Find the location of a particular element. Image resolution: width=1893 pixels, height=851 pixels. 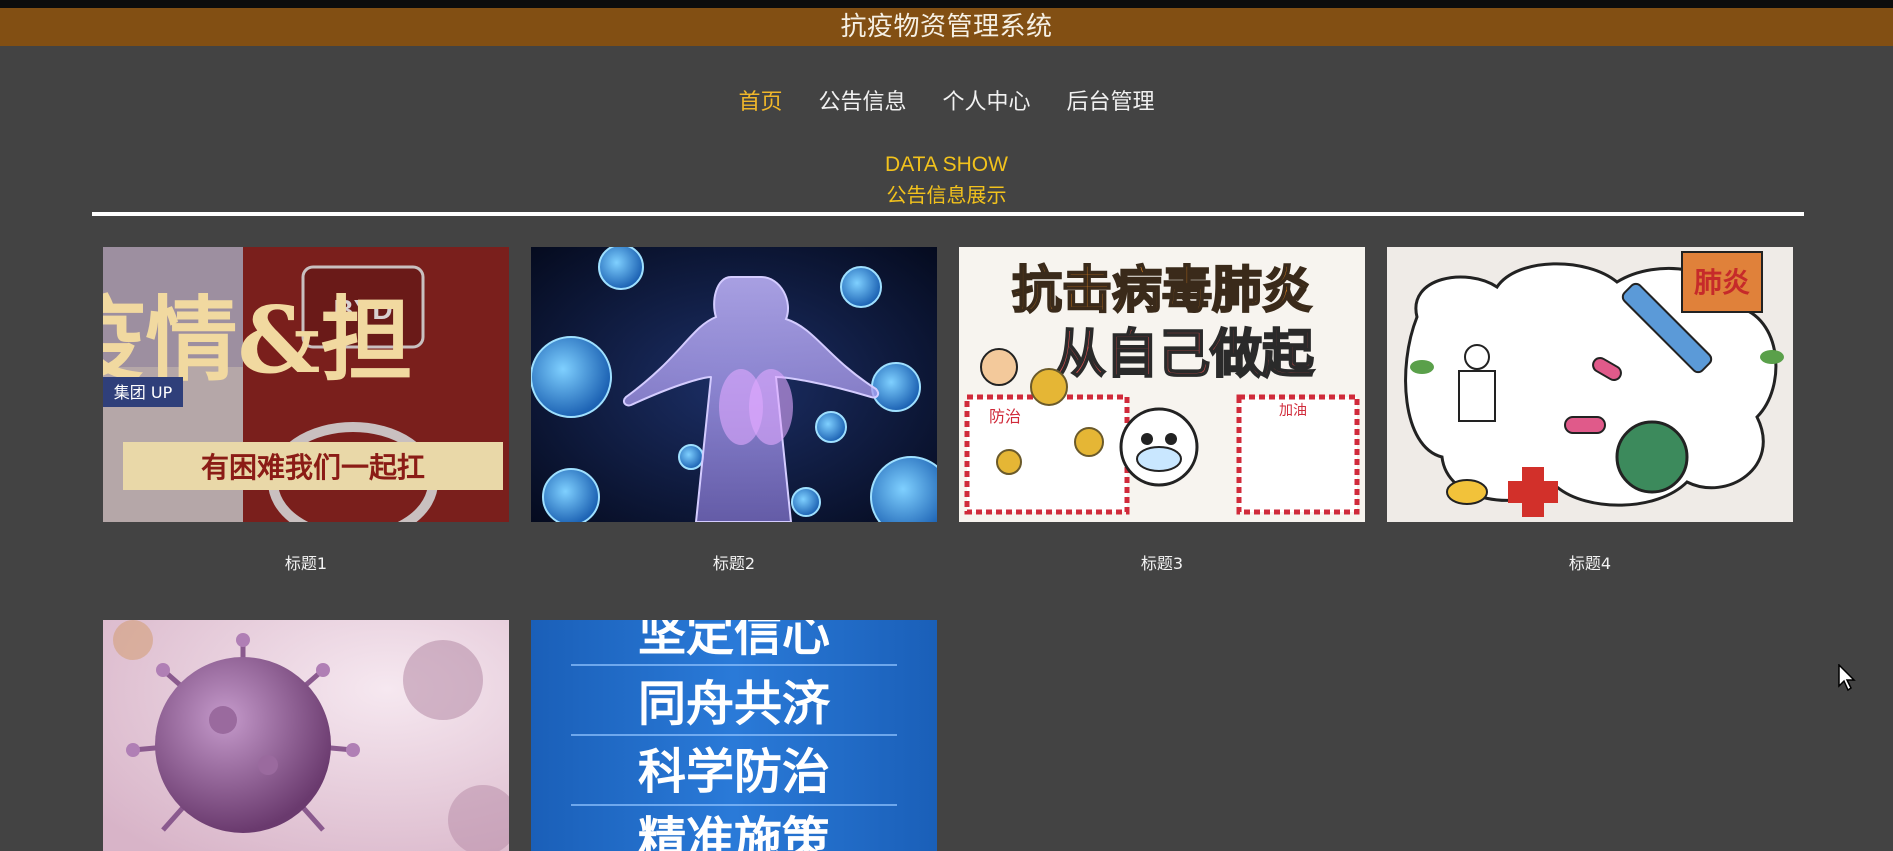

announcement-image-3-art: 抗击病毒肺炎 从自己做起 防治 加油 is located at coordinates (1162, 384).